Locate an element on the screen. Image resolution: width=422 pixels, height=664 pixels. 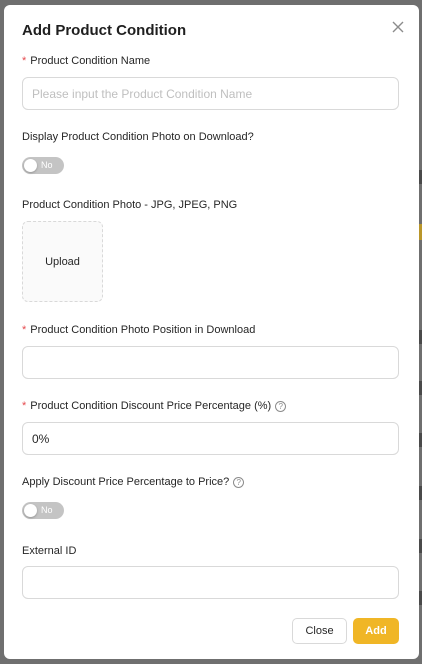
upload-label: Upload is located at coordinates (62, 261).